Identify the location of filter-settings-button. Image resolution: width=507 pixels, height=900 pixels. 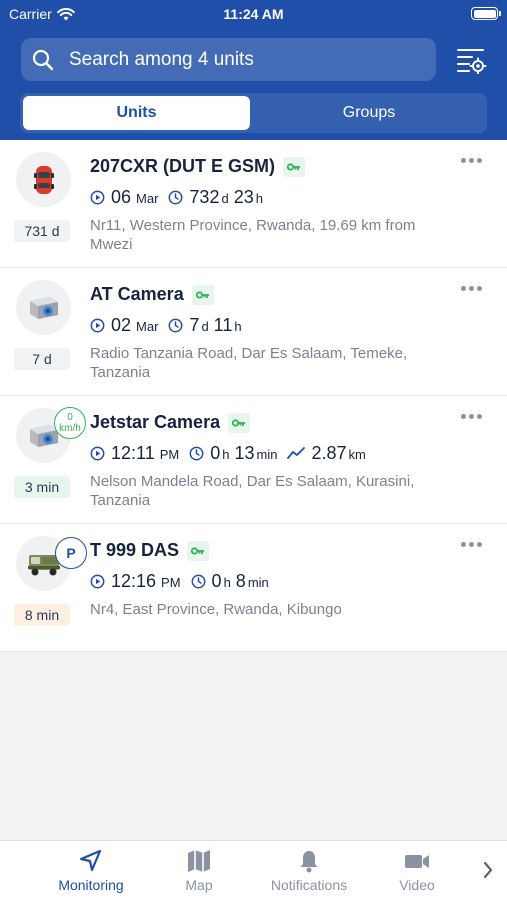
(471, 60).